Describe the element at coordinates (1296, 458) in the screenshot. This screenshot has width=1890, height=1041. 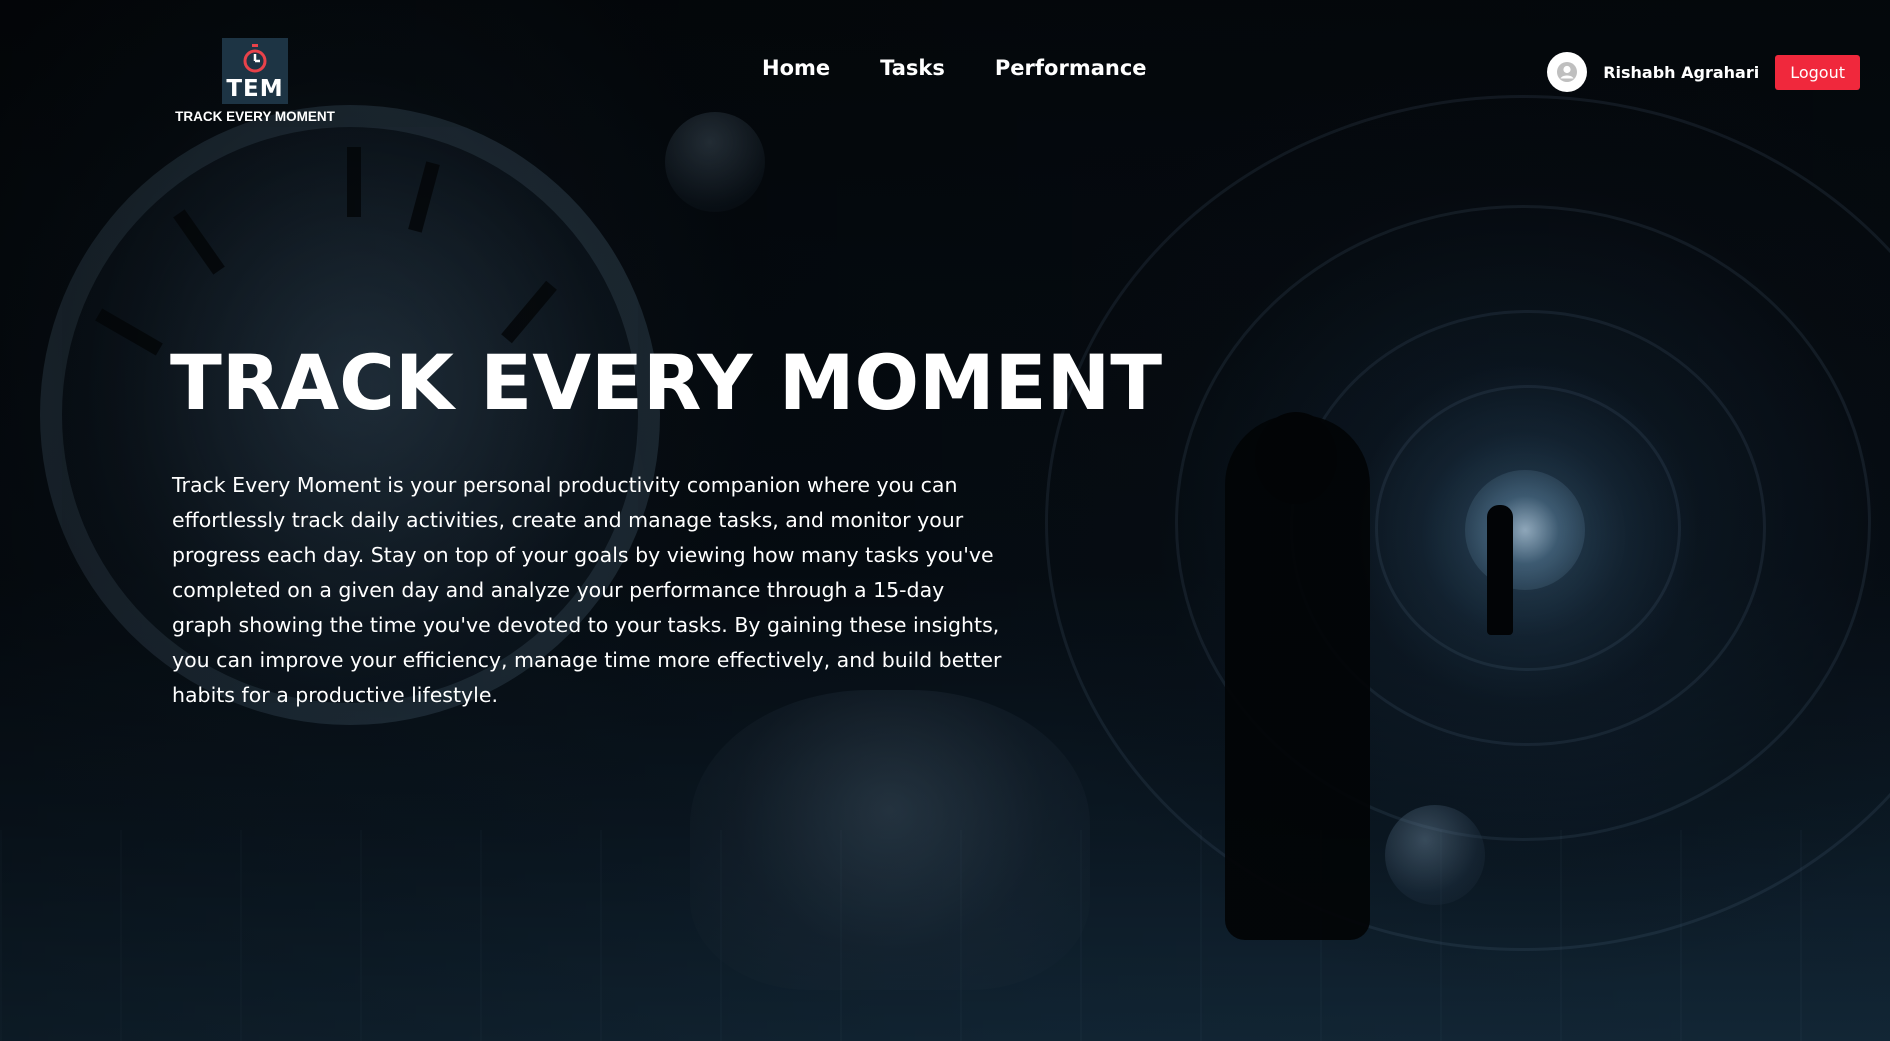
I see `background-figure-head` at that location.